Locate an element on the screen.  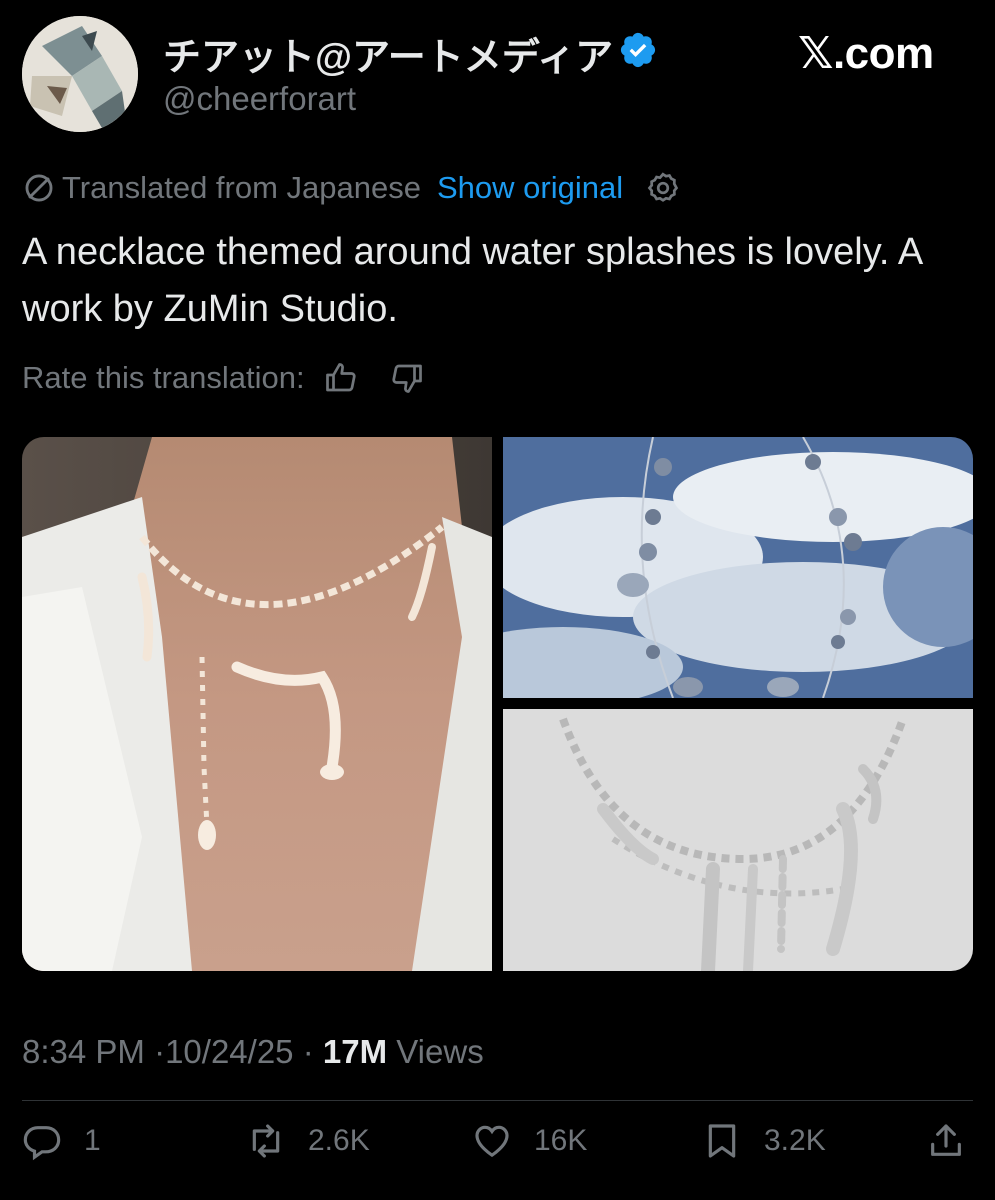
rate-translation-label: Rate this translation: is located at coordinates (163, 377).